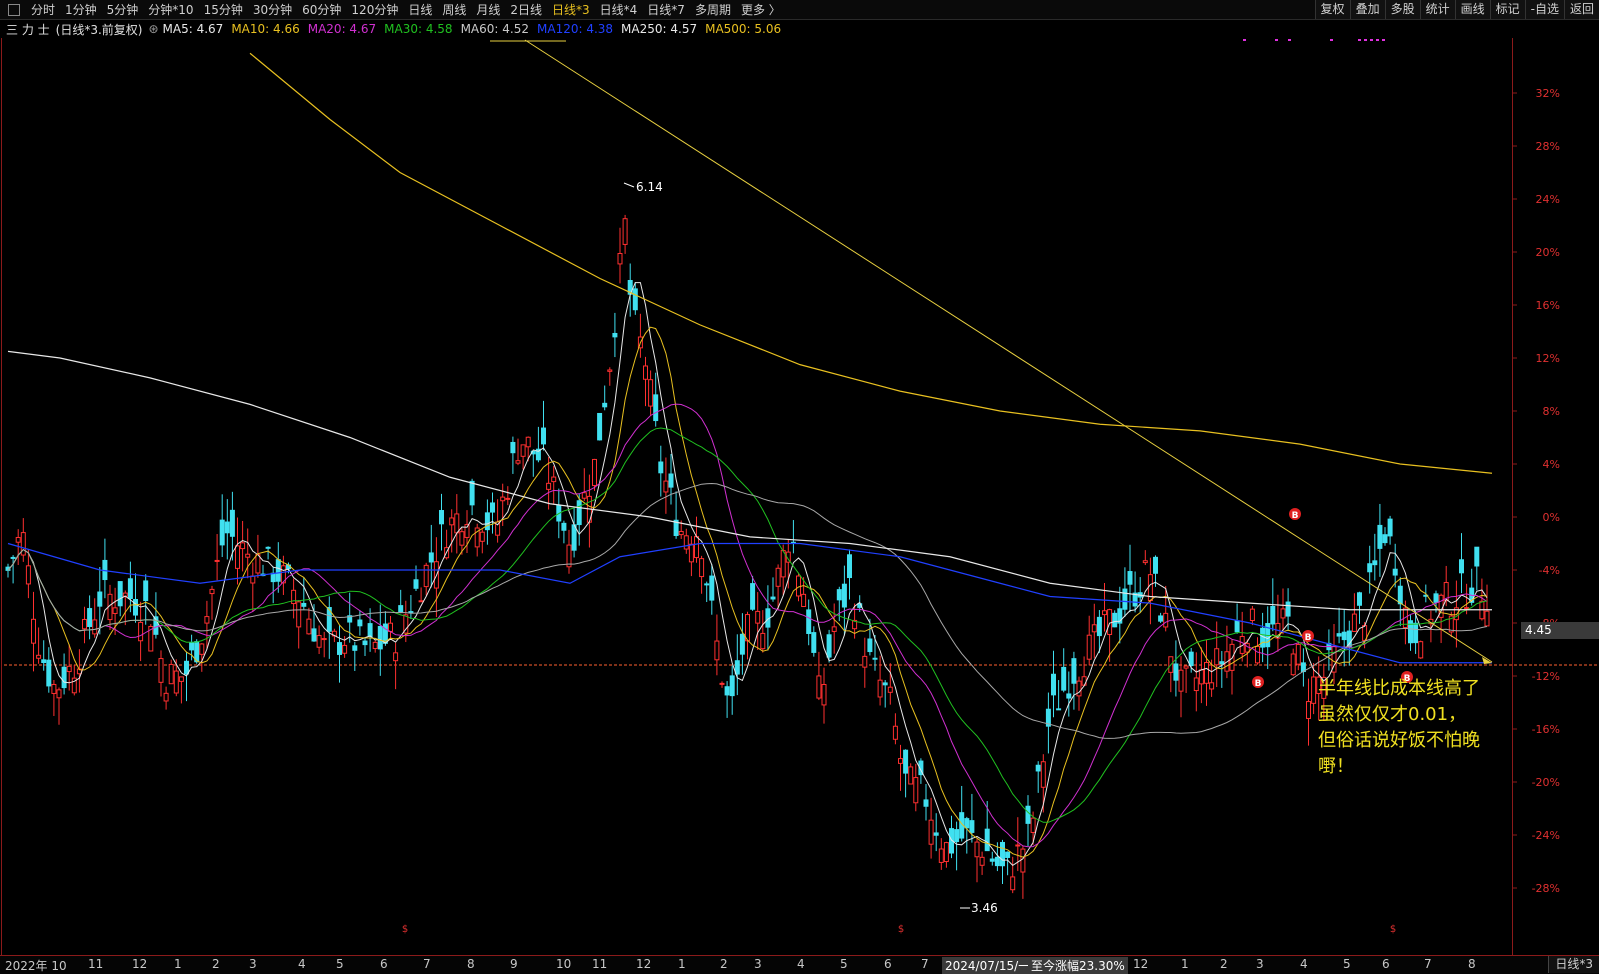  I want to click on right-axis-border, so click(1512, 496).